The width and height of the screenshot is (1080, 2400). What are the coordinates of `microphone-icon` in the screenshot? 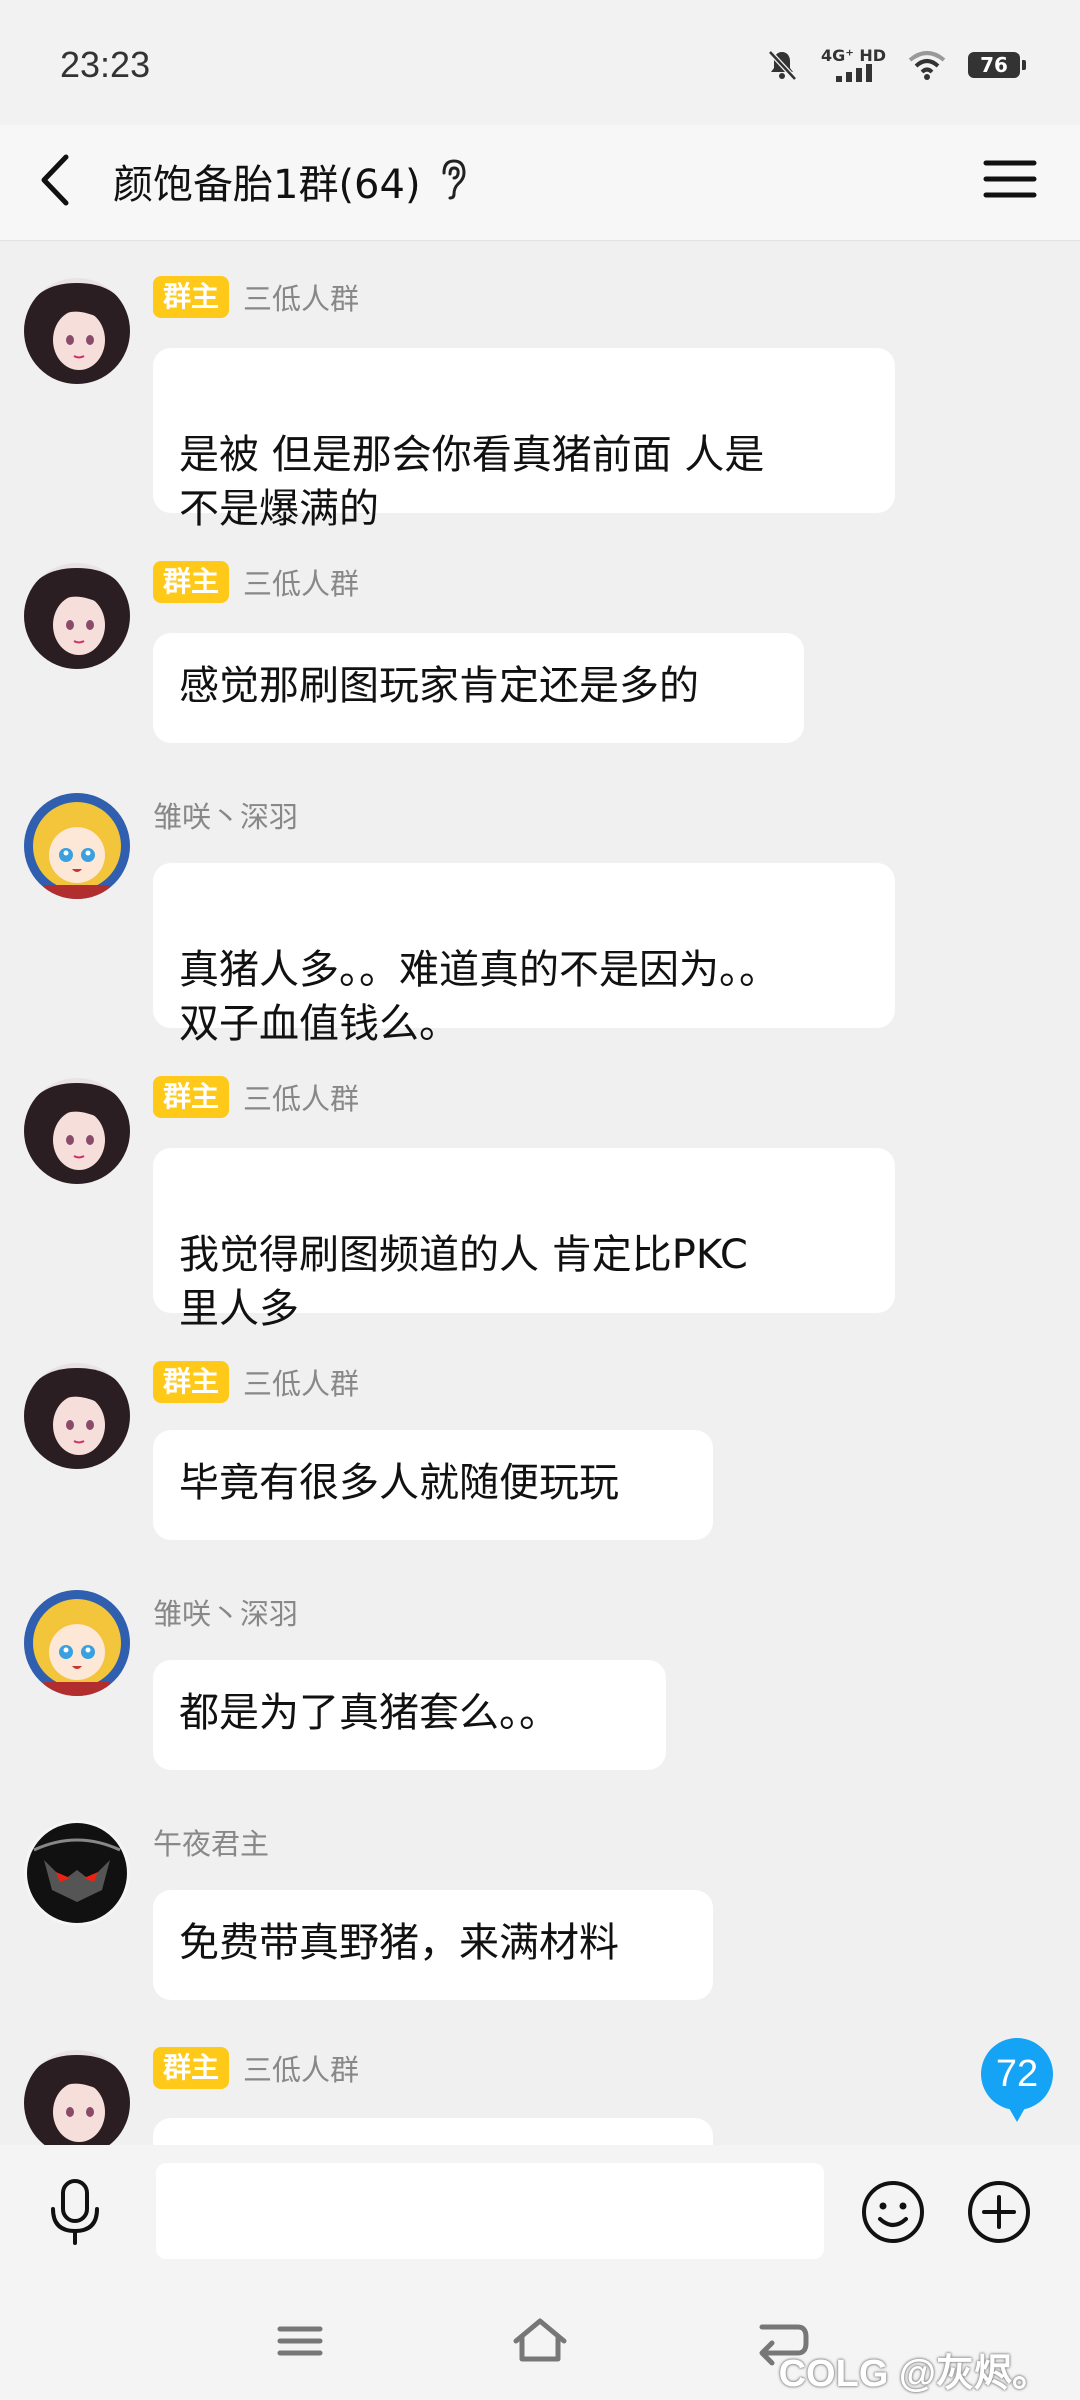 It's located at (75, 2212).